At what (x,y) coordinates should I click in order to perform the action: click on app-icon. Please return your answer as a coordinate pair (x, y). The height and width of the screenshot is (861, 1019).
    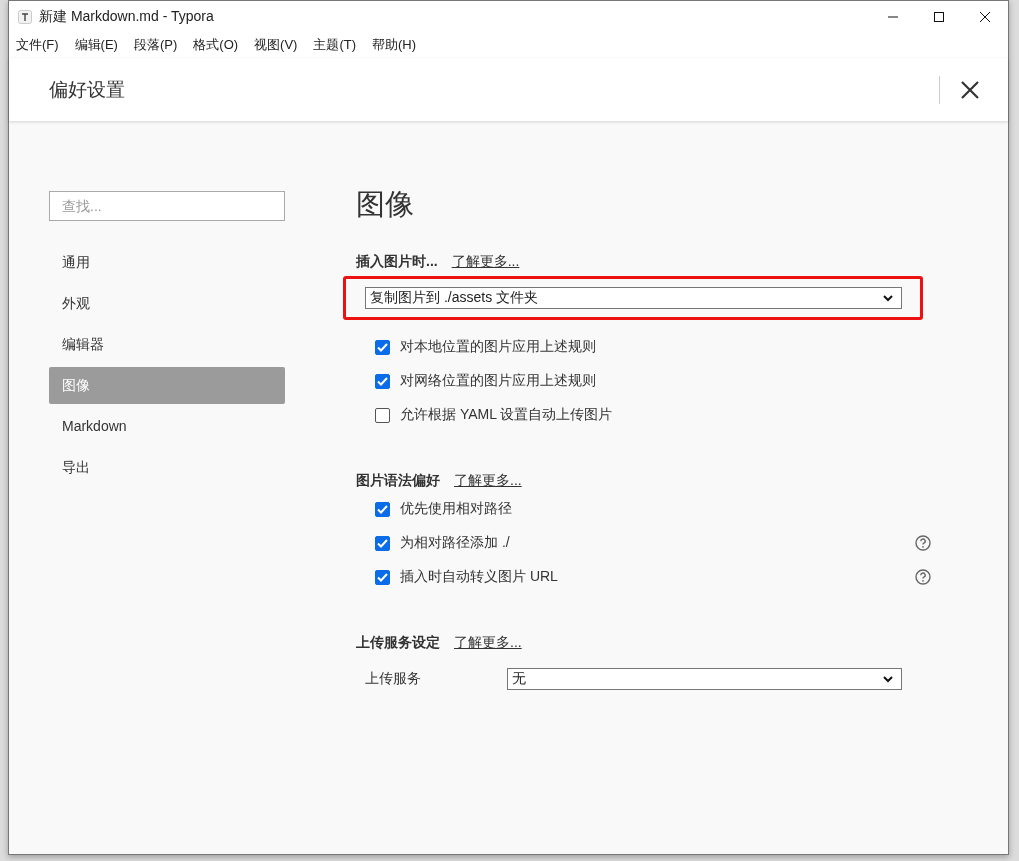
    Looking at the image, I should click on (25, 16).